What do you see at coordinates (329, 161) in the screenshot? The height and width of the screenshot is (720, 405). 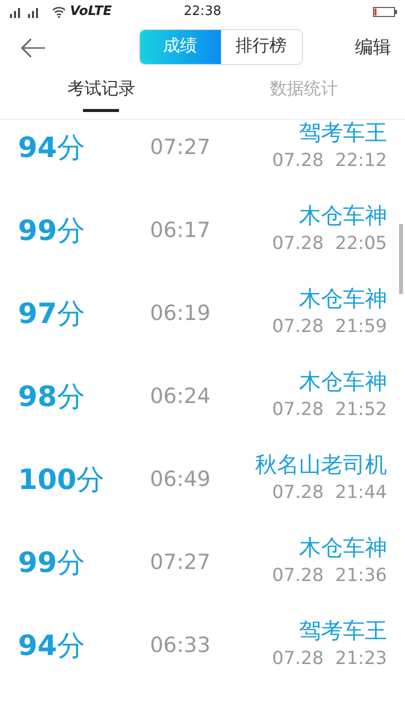 I see `record-date: 07.28 22:12` at bounding box center [329, 161].